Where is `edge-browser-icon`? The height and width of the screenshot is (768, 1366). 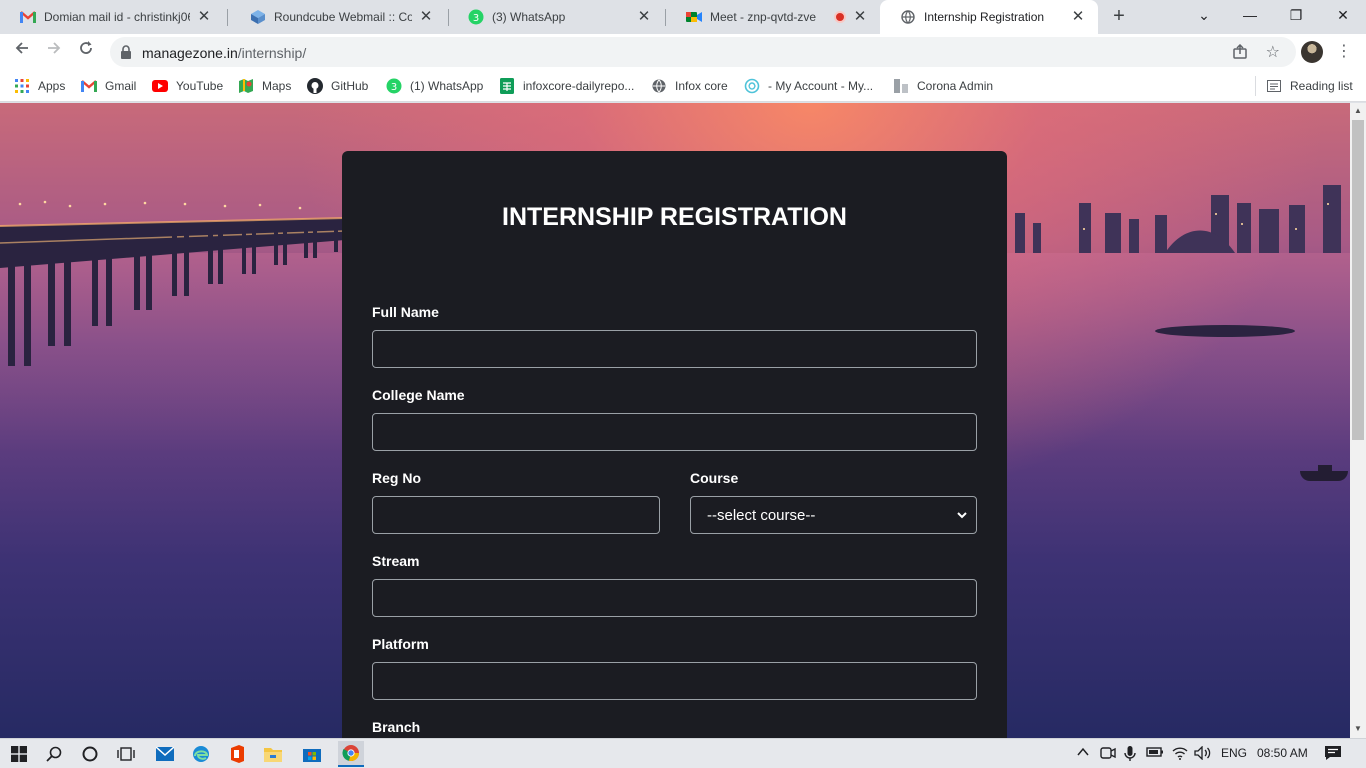
edge-browser-icon is located at coordinates (201, 754).